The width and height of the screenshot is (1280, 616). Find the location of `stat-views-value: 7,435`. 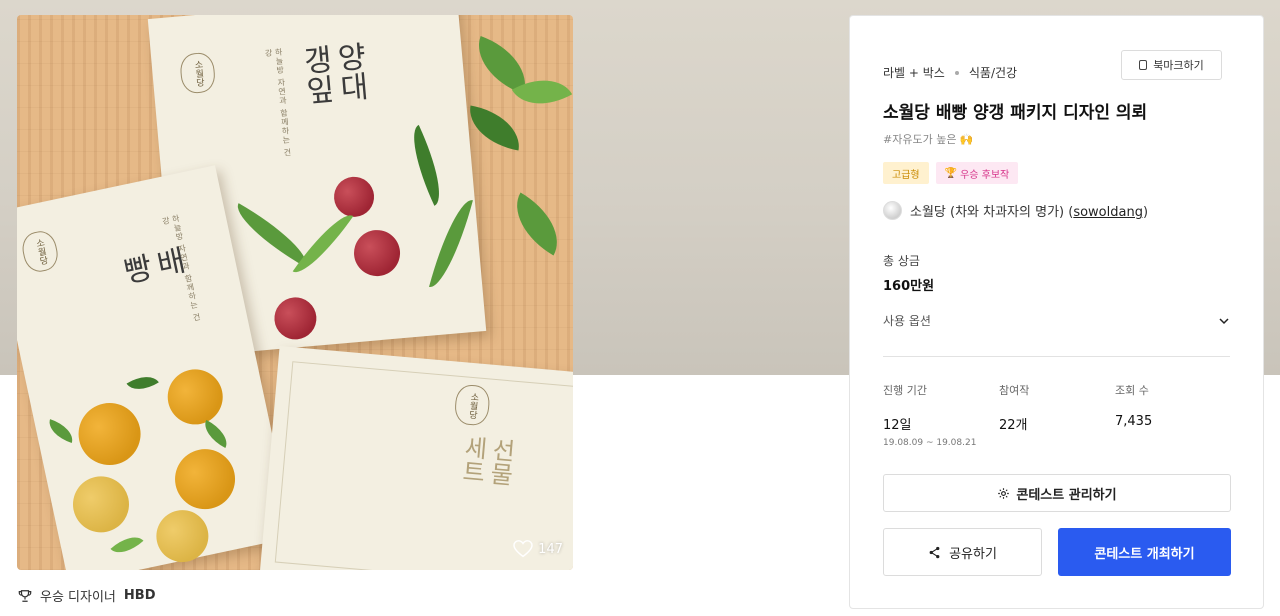

stat-views-value: 7,435 is located at coordinates (1134, 421).